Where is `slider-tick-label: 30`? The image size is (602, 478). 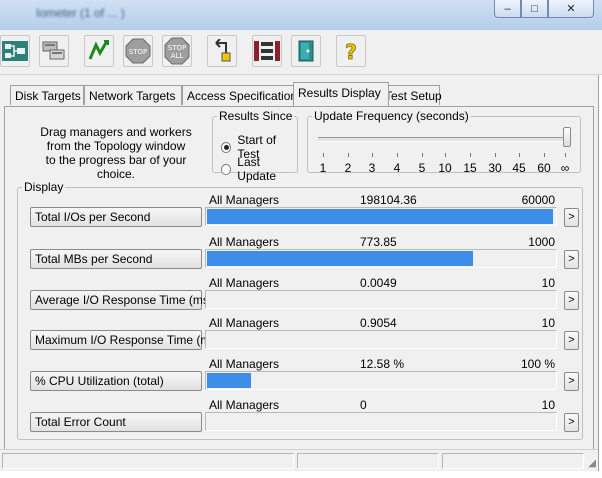 slider-tick-label: 30 is located at coordinates (495, 168).